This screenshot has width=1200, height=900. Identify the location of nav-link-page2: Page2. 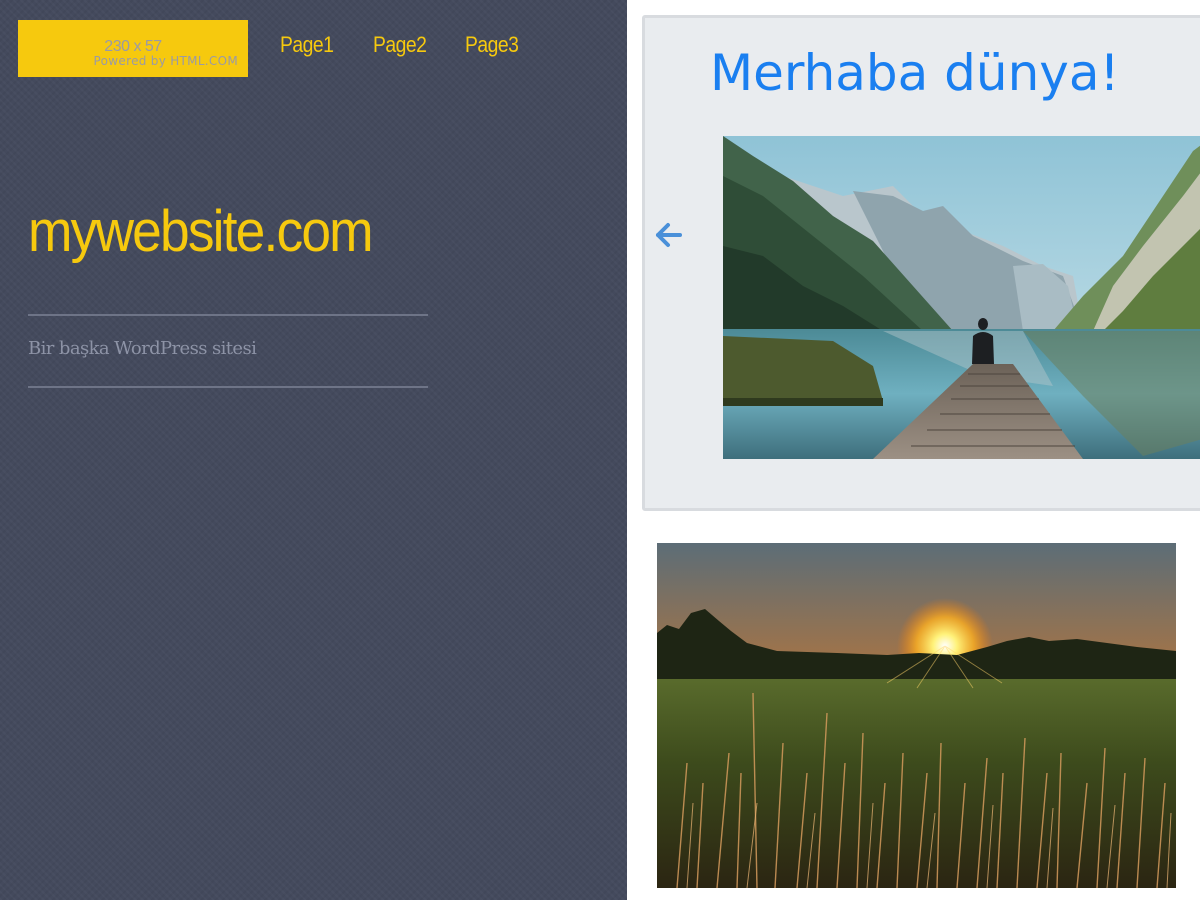
(400, 45).